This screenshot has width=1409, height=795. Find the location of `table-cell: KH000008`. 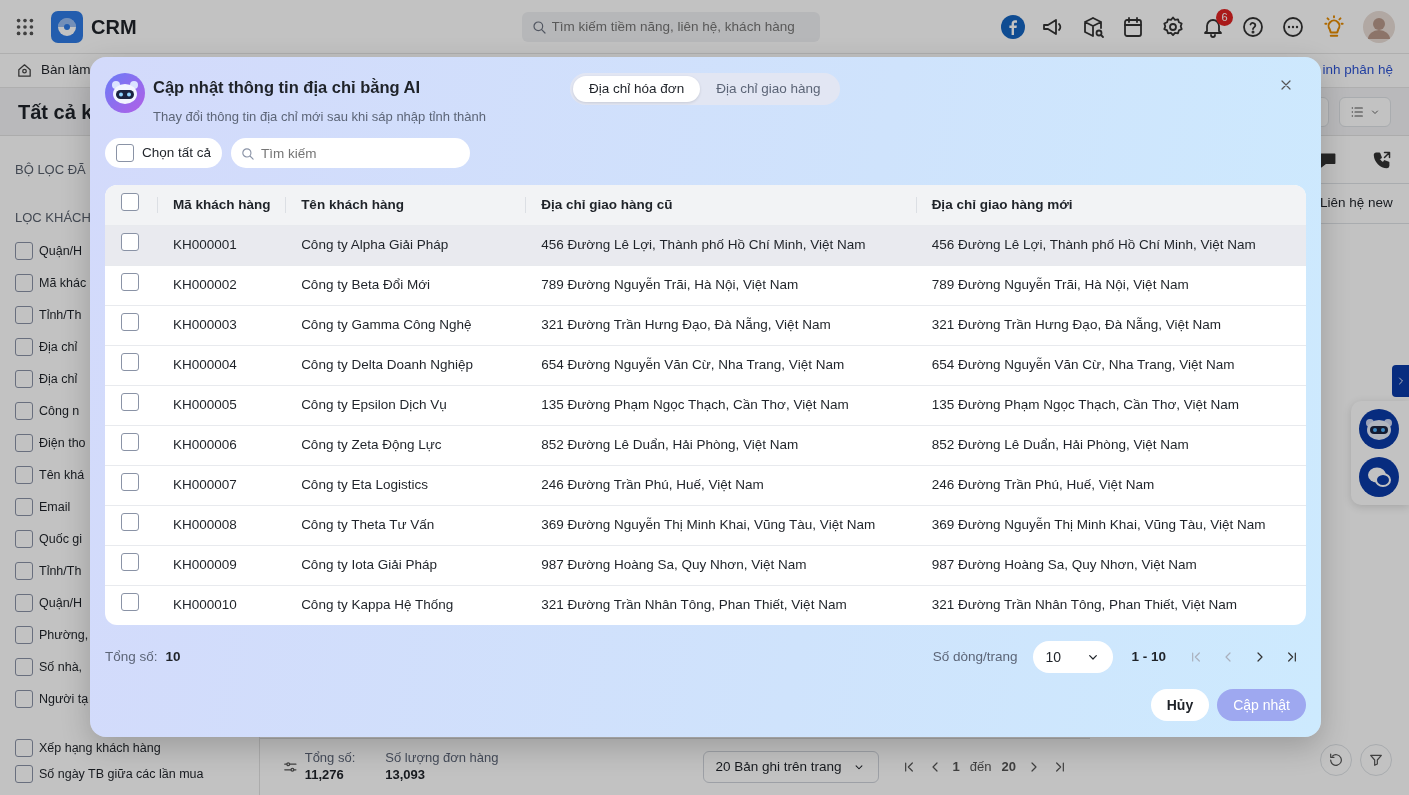

table-cell: KH000008 is located at coordinates (221, 525).